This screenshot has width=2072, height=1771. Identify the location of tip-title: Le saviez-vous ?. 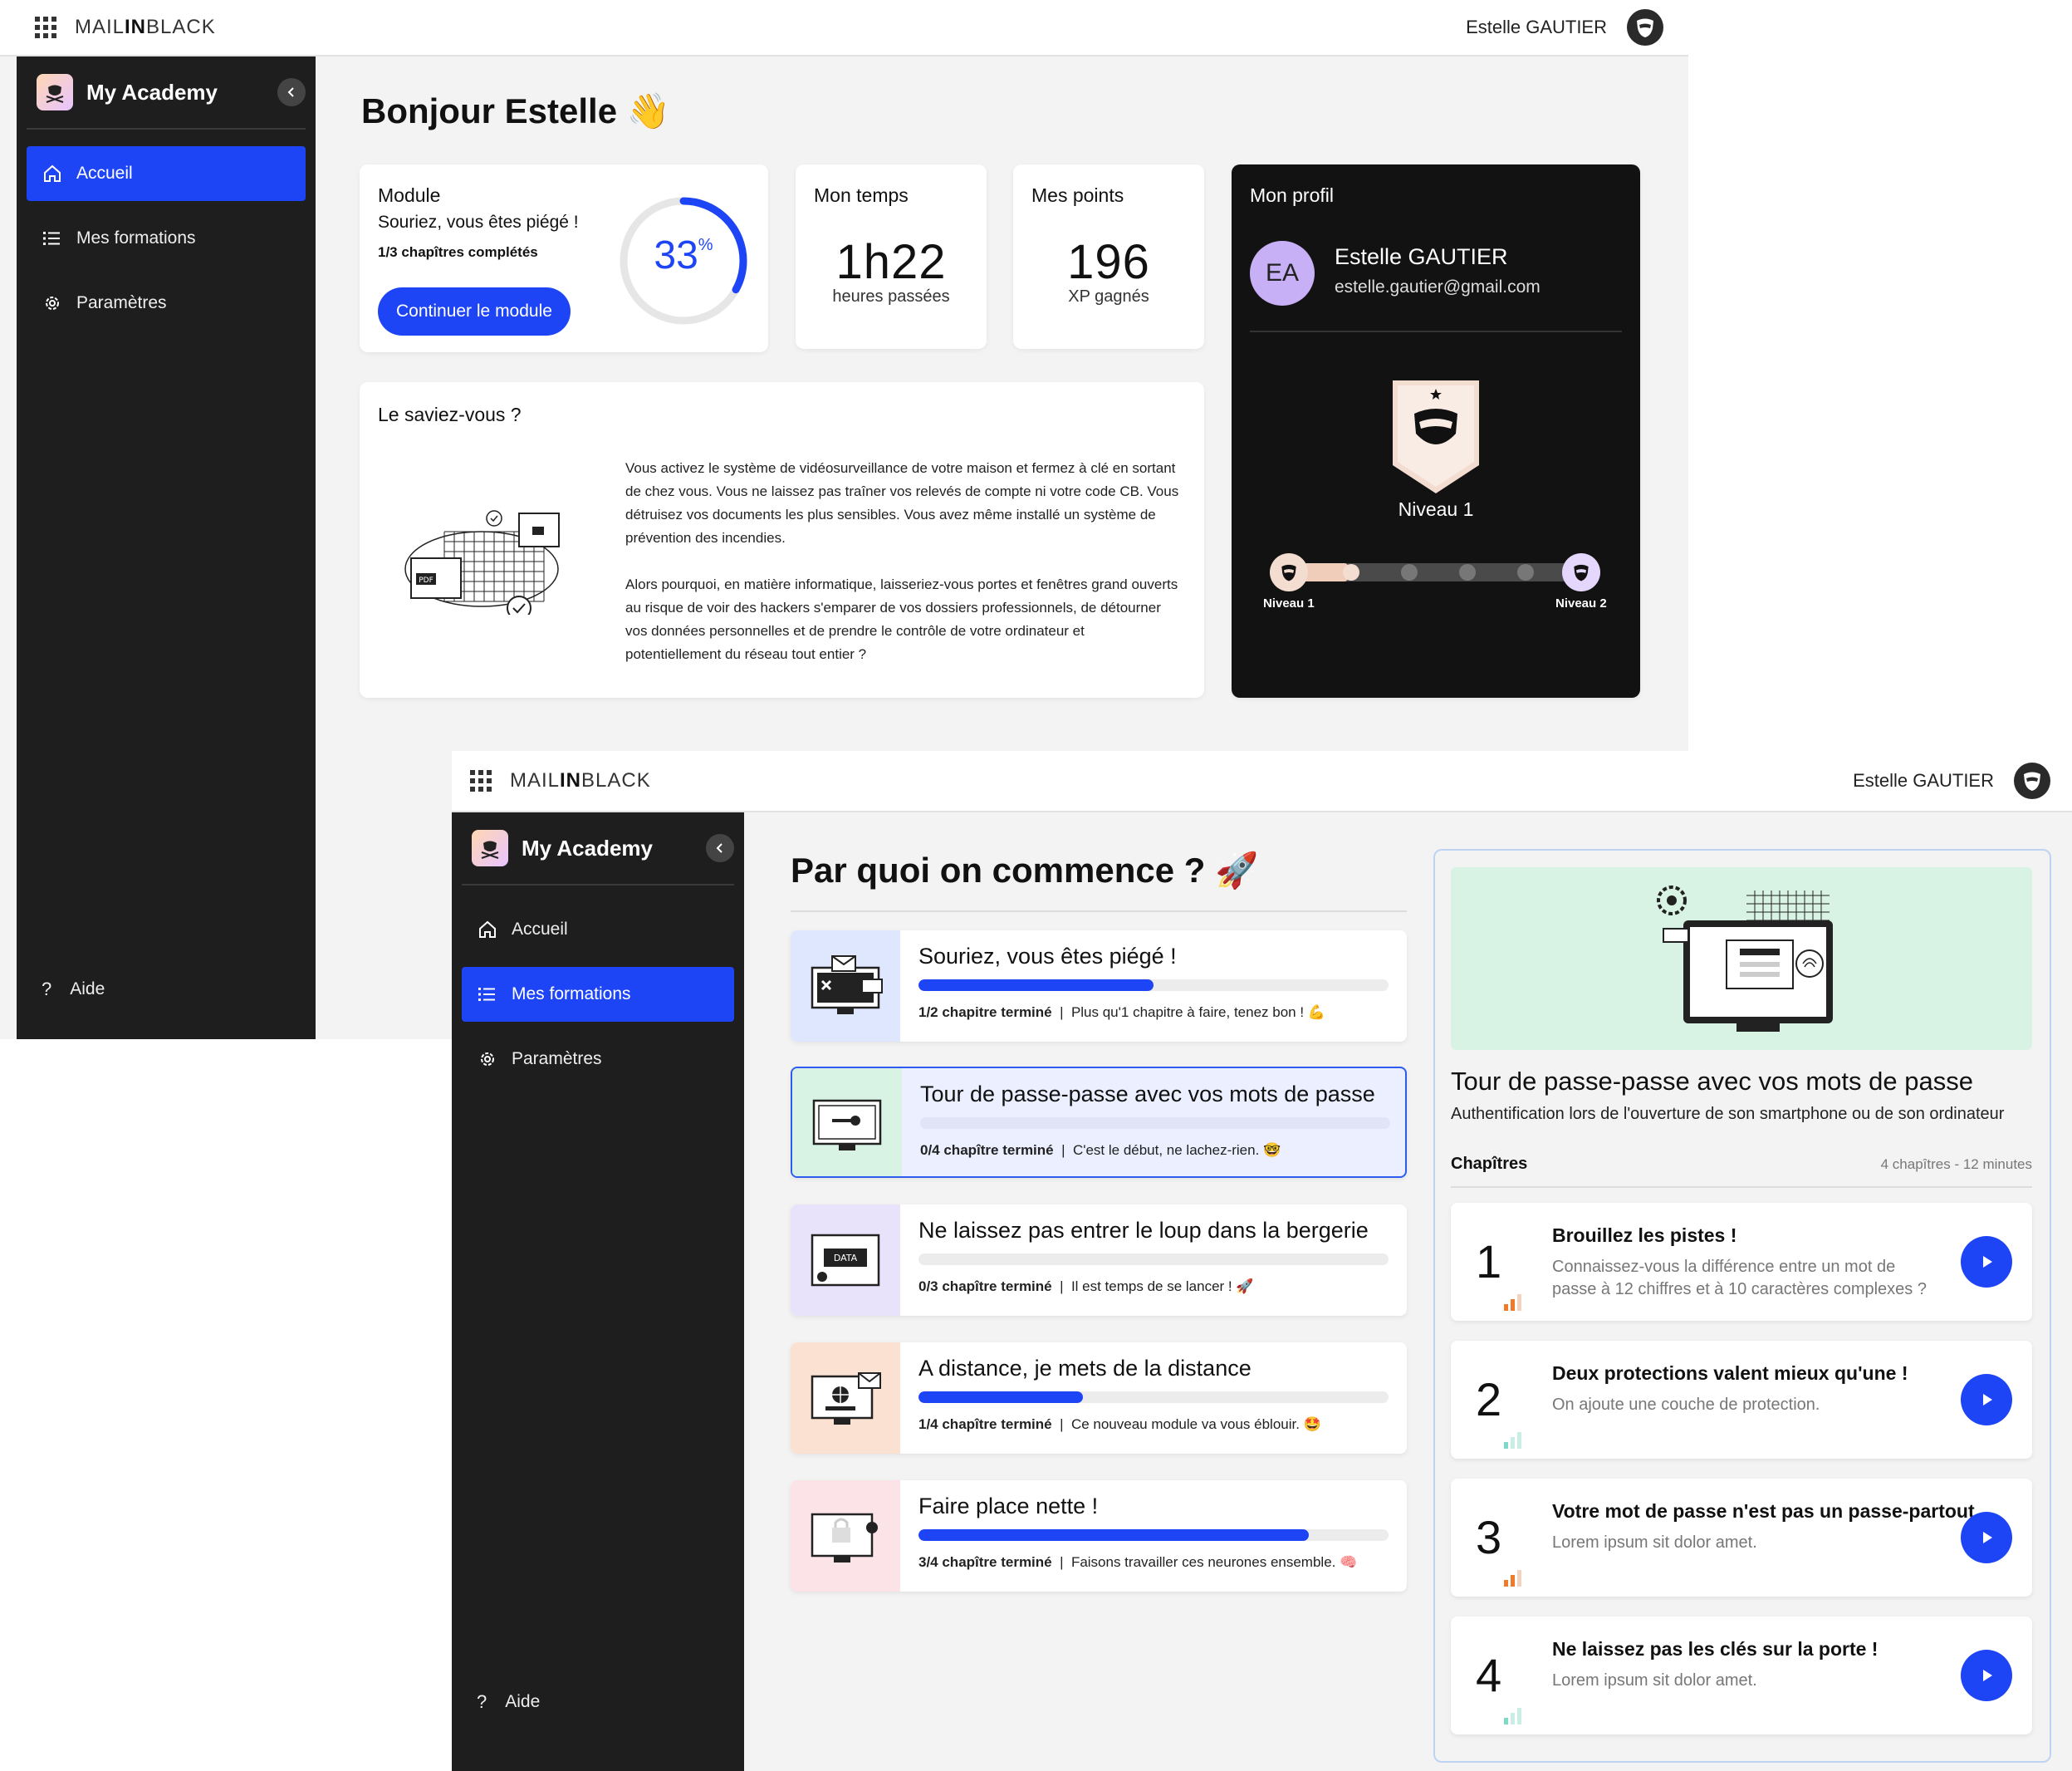
(450, 415).